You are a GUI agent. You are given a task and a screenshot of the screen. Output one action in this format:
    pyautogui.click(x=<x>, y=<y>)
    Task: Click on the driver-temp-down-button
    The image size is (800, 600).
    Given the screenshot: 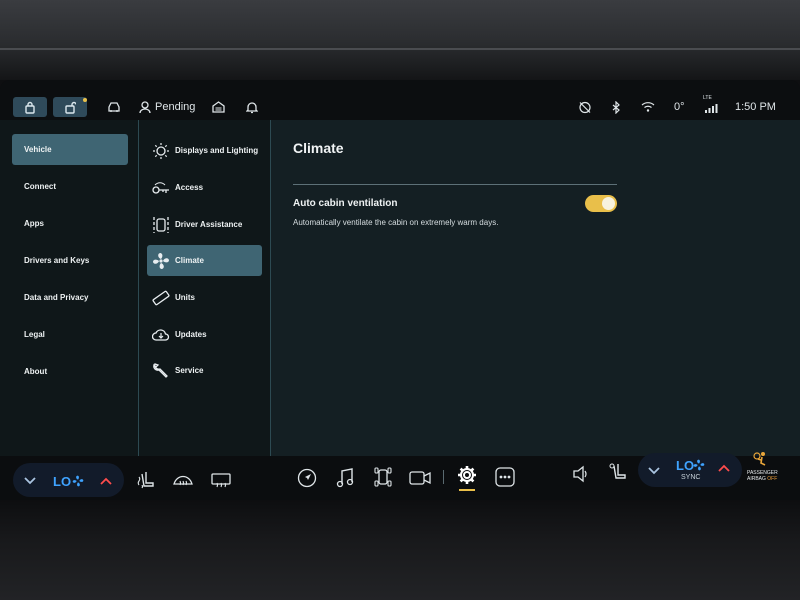 What is the action you would take?
    pyautogui.click(x=30, y=481)
    